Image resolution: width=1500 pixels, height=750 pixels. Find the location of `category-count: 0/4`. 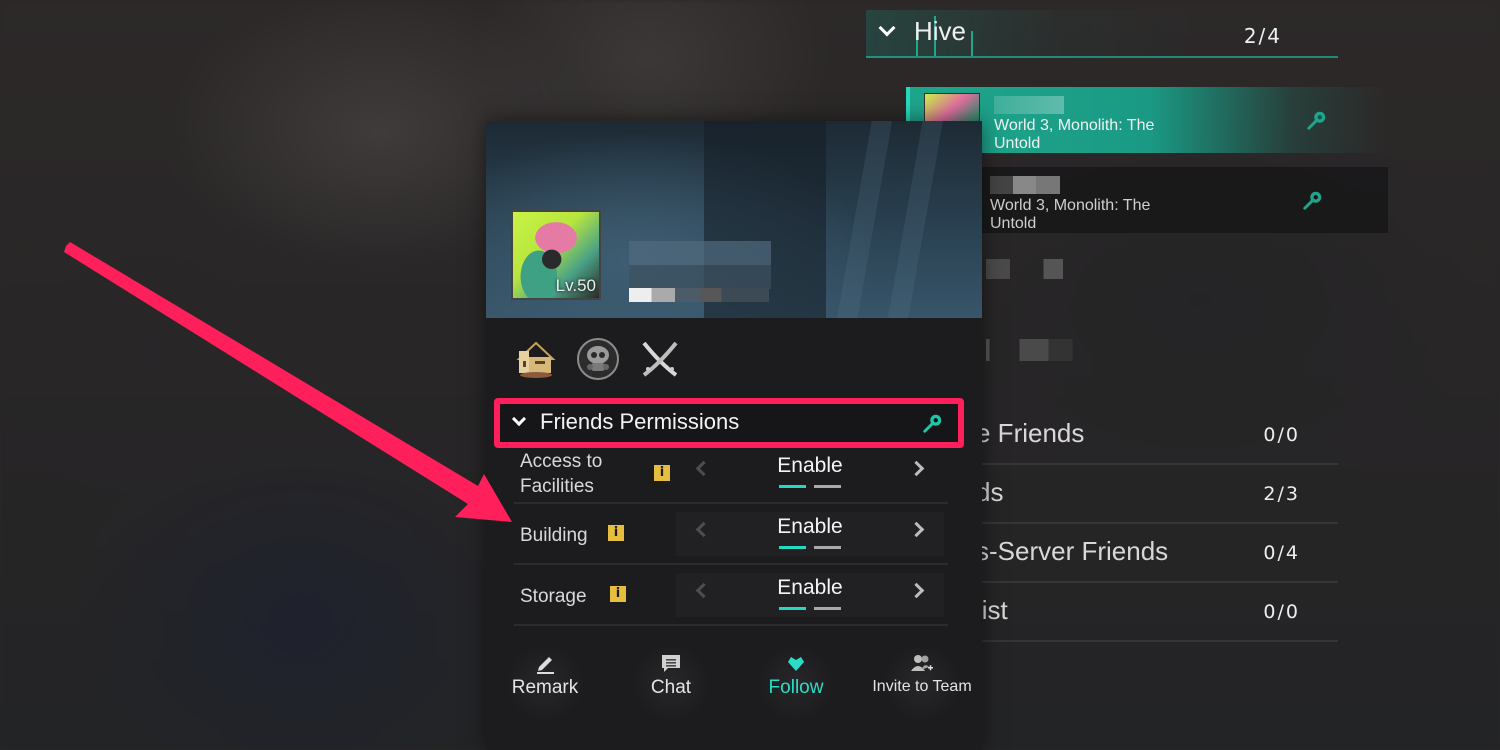

category-count: 0/4 is located at coordinates (1281, 553).